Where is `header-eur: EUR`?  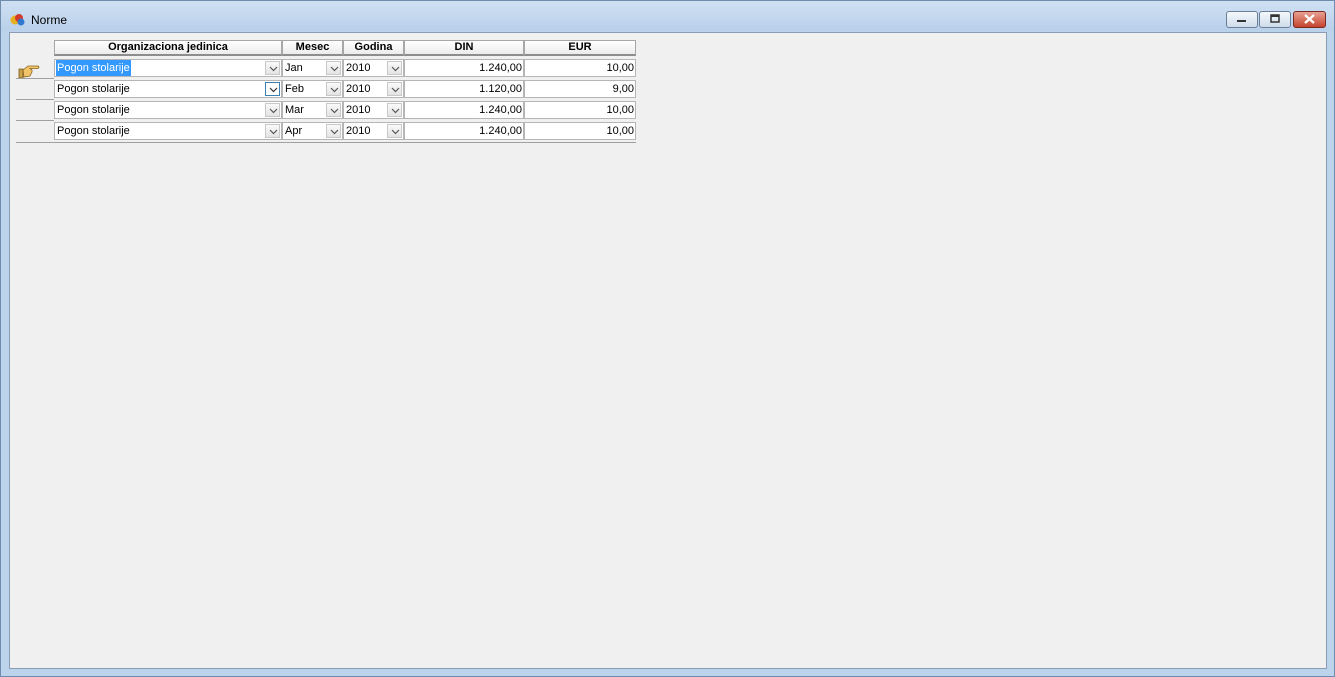 header-eur: EUR is located at coordinates (580, 48).